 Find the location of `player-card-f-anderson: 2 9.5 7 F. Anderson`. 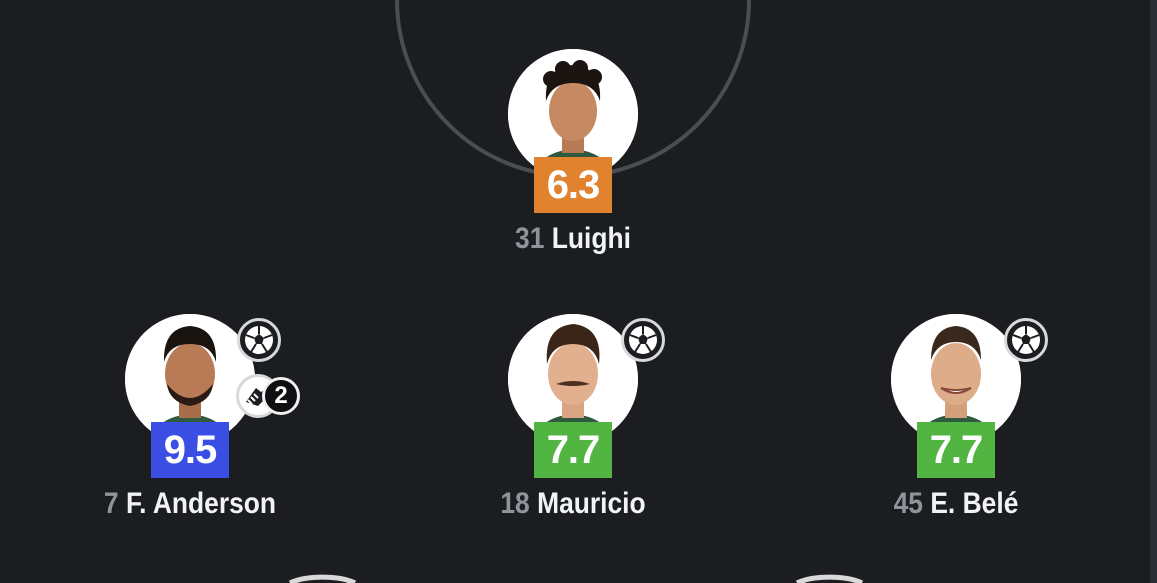

player-card-f-anderson: 2 9.5 7 F. Anderson is located at coordinates (190, 421).